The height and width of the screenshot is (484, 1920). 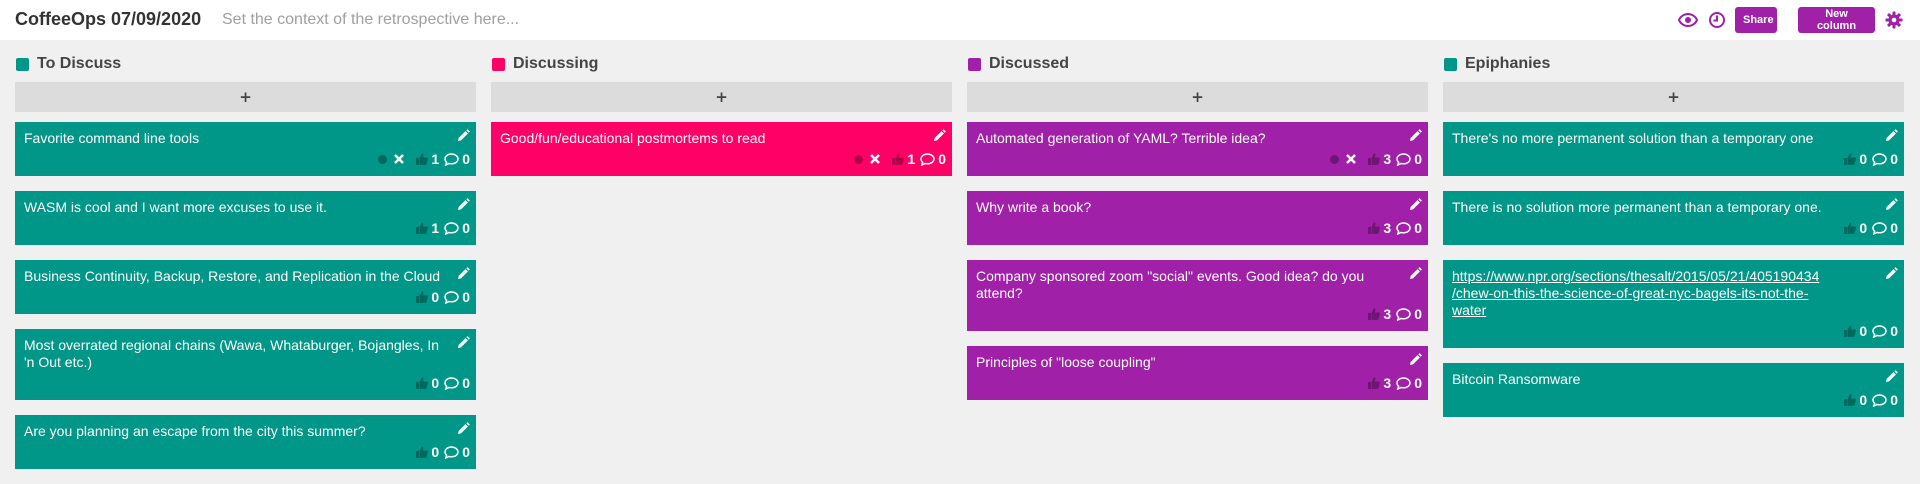 What do you see at coordinates (435, 159) in the screenshot?
I see `vote-count: 1` at bounding box center [435, 159].